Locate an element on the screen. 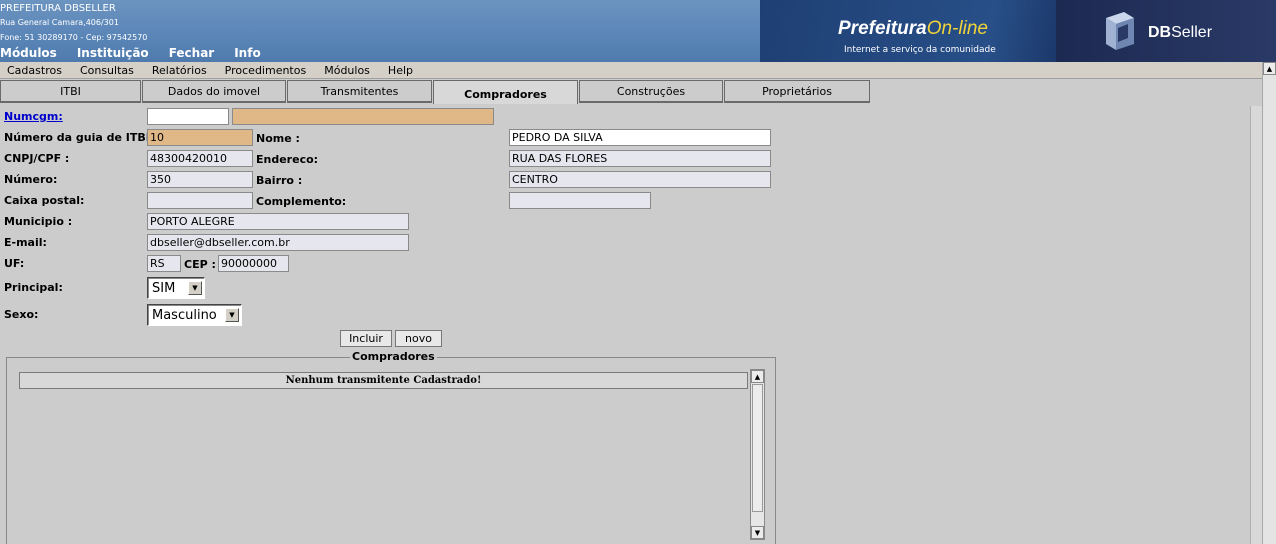  principal-select: SIM ▼ is located at coordinates (176, 288).